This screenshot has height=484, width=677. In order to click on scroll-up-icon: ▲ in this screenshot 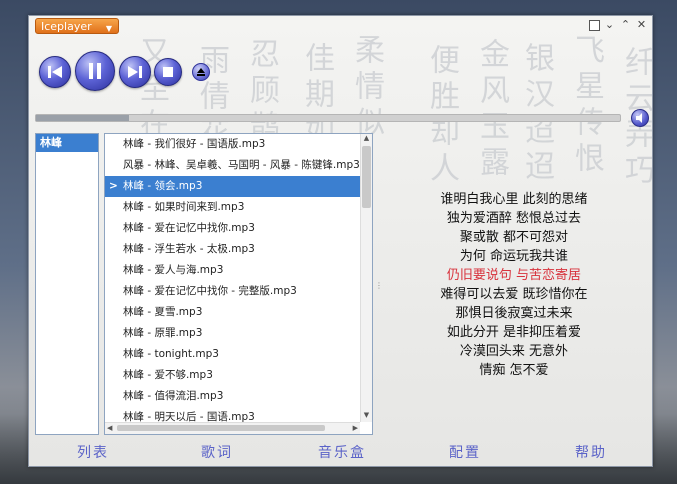, I will do `click(366, 139)`.